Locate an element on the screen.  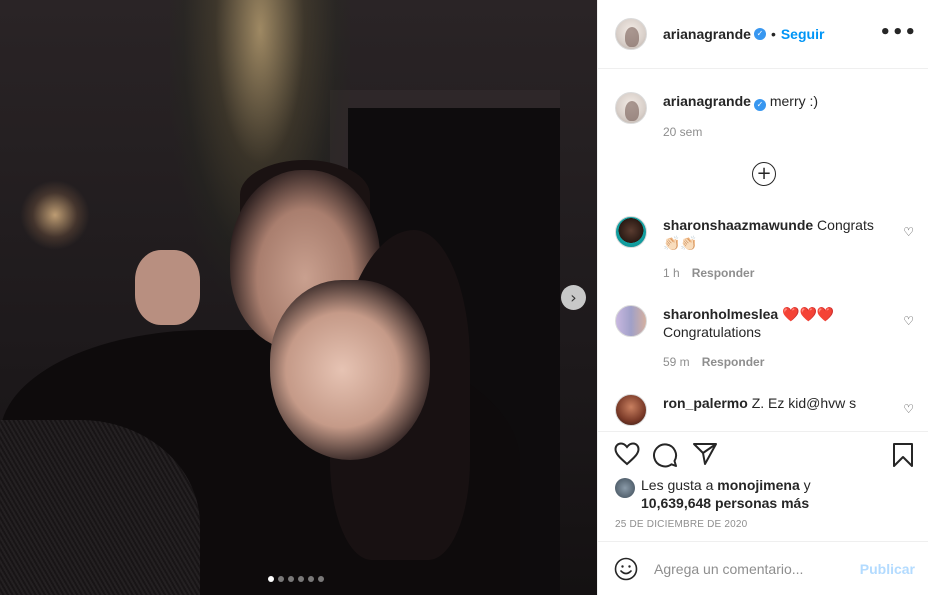
caption-text: merry :) is located at coordinates (794, 101).